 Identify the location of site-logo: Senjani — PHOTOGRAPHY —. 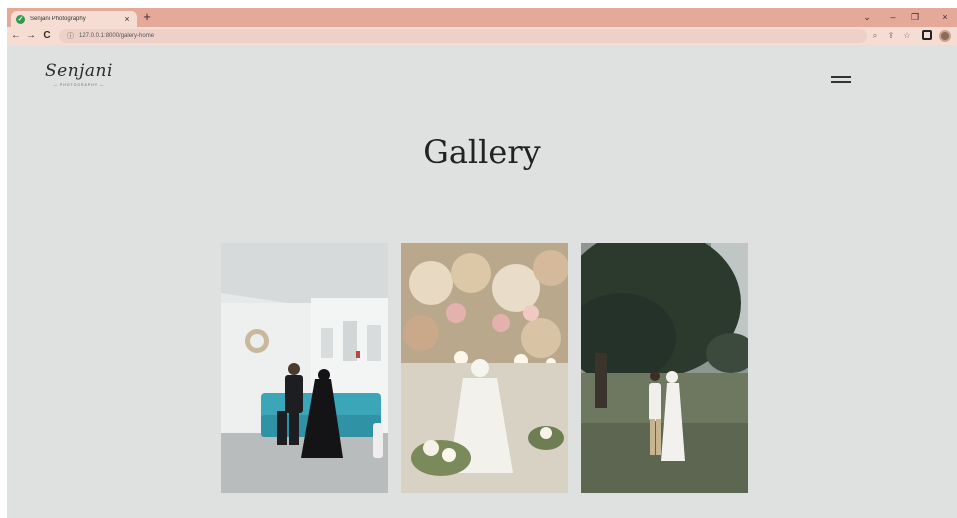
(79, 74).